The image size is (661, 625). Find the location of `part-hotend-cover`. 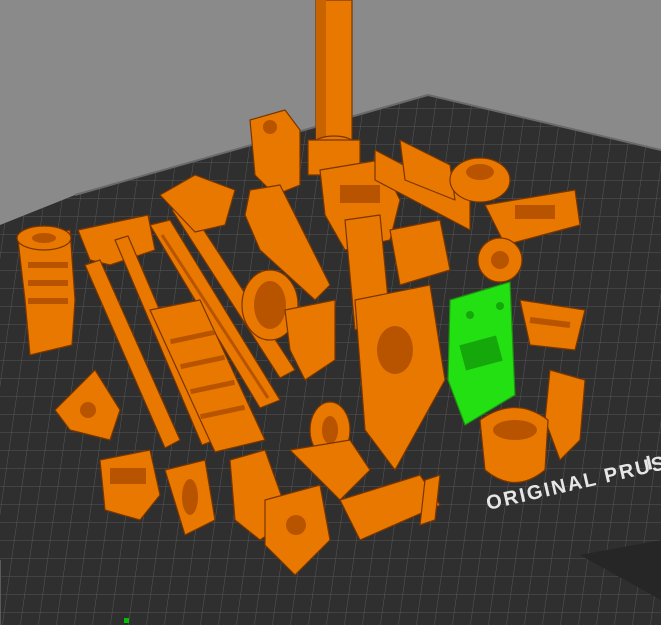

part-hotend-cover is located at coordinates (480, 180).